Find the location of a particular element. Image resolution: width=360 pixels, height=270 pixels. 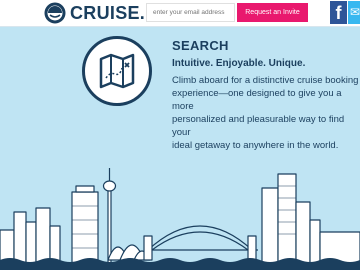

life-ring-icon is located at coordinates (55, 13).